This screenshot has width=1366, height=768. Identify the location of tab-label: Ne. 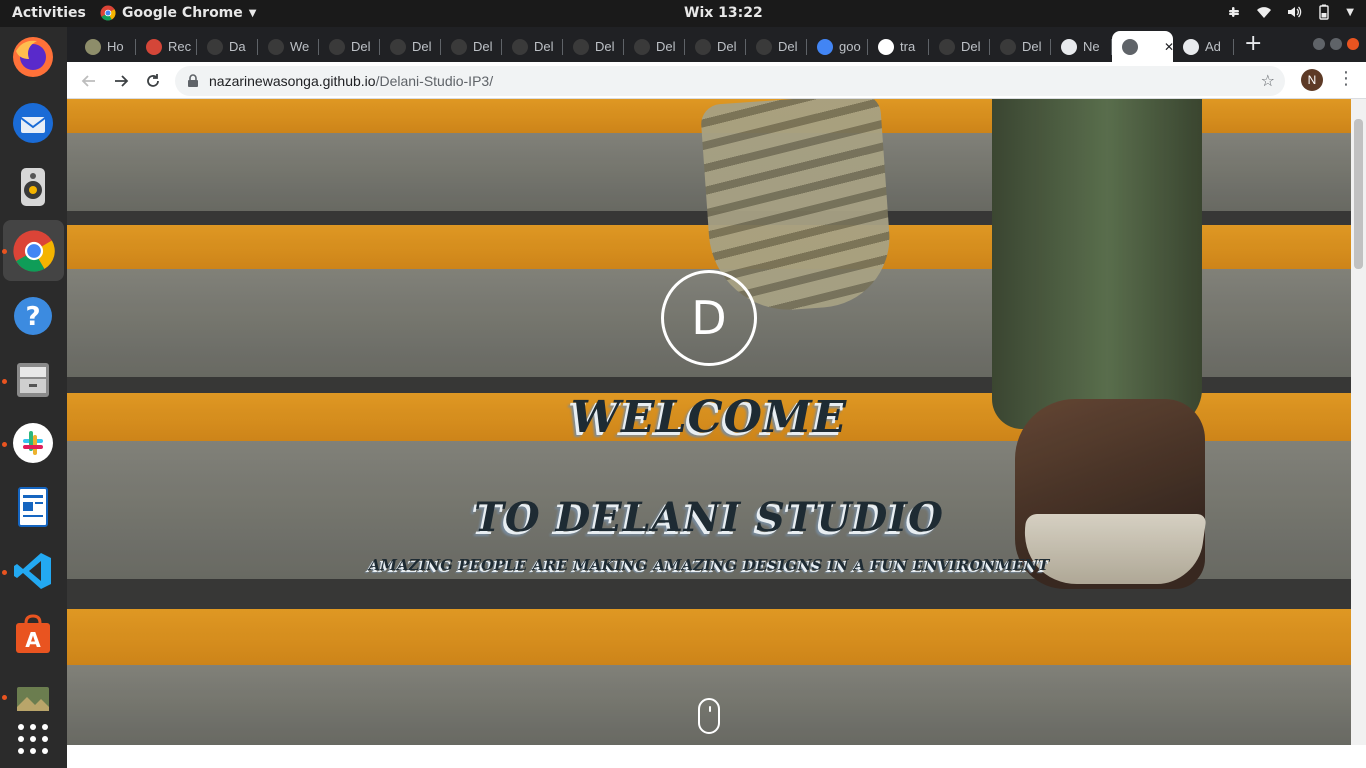
(1091, 46).